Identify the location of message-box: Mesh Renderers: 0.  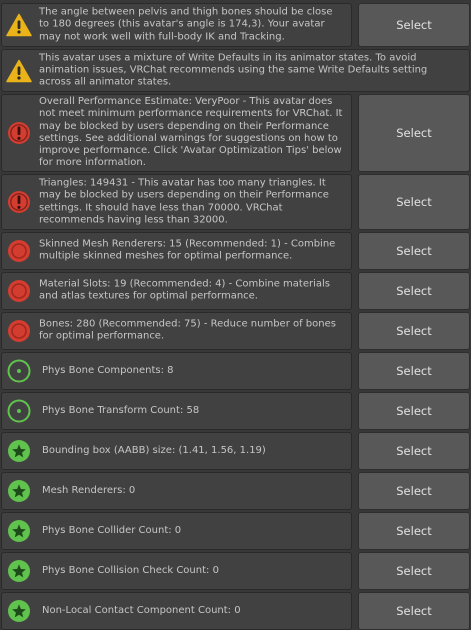
(176, 491).